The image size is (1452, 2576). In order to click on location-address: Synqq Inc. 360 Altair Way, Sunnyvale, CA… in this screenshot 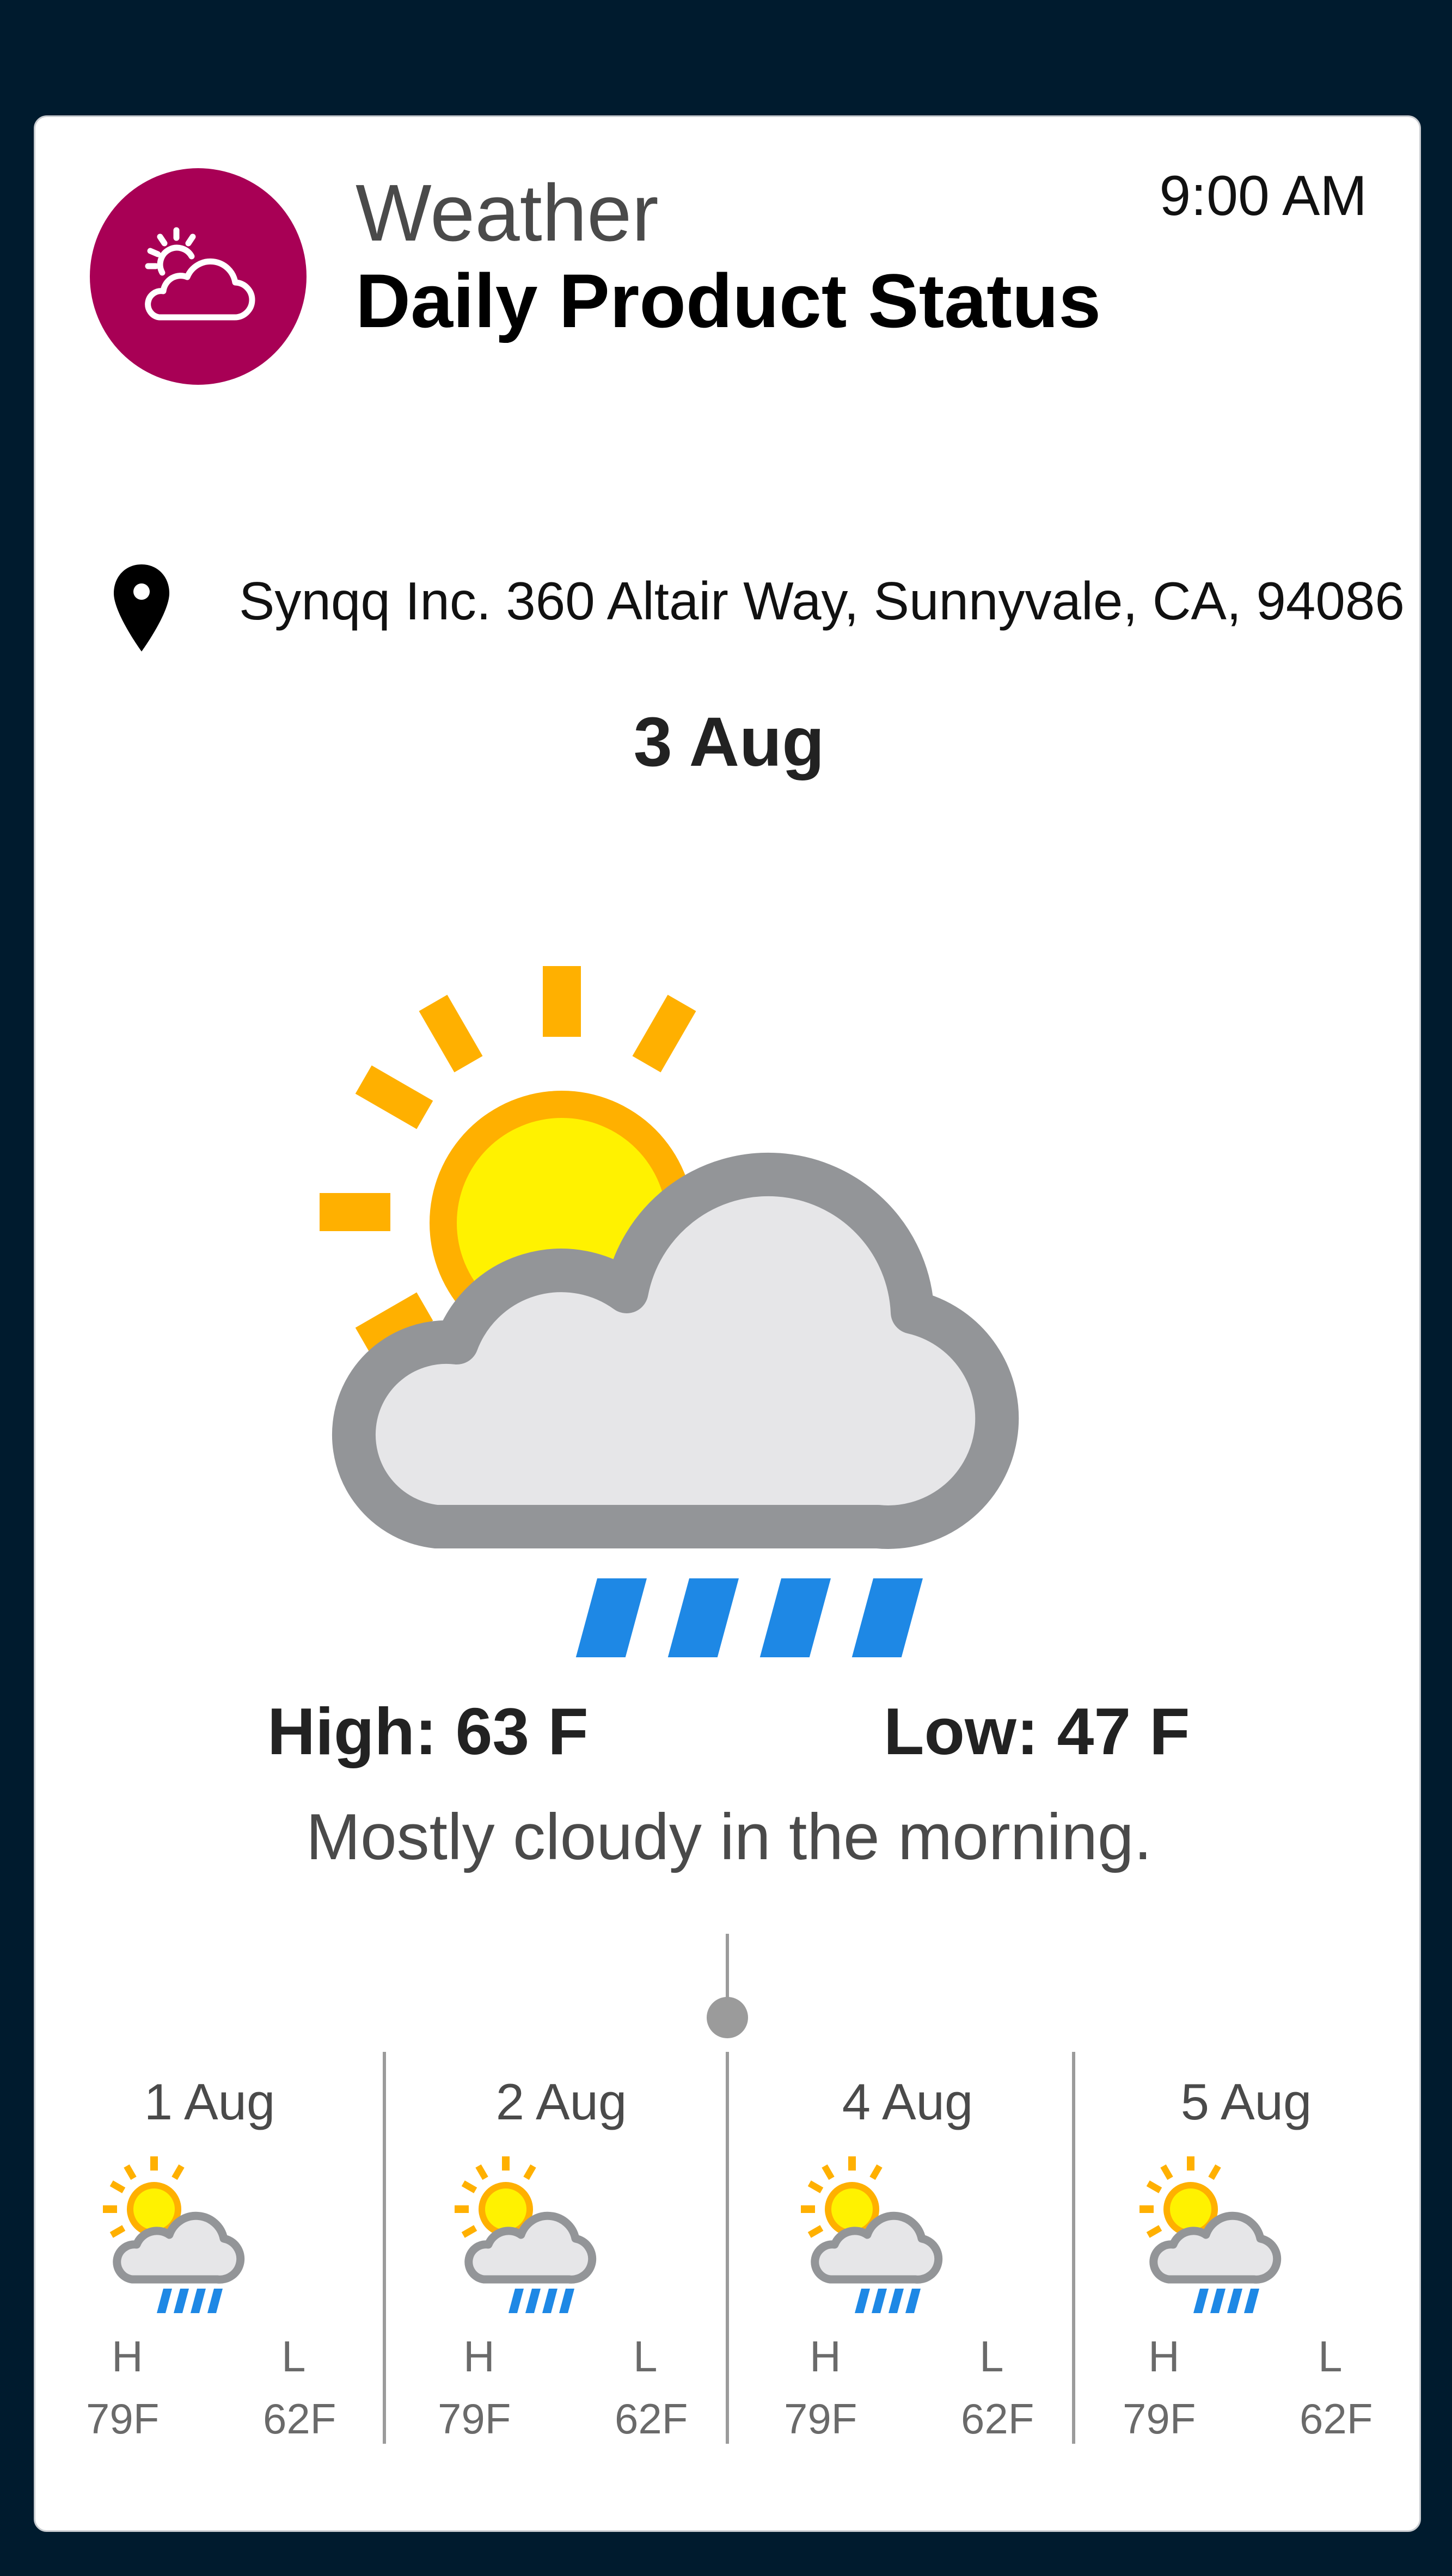, I will do `click(822, 601)`.